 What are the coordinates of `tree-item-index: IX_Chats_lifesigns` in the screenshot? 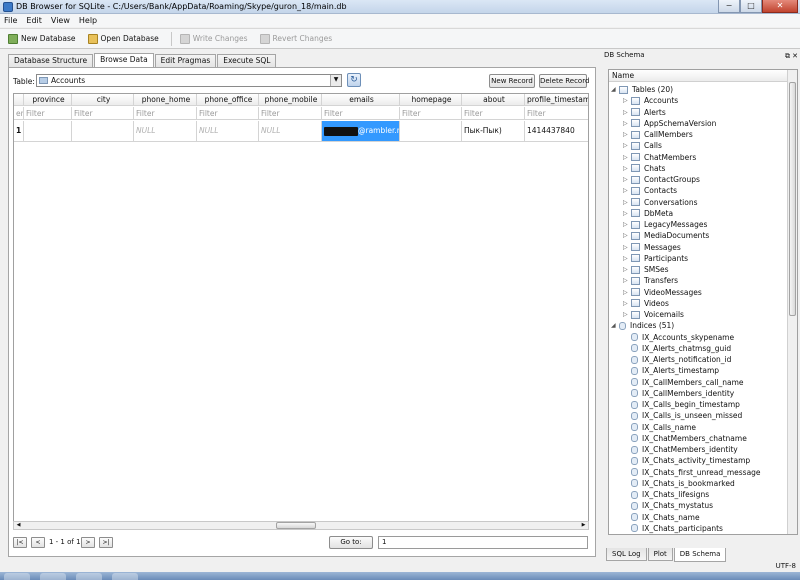 It's located at (666, 494).